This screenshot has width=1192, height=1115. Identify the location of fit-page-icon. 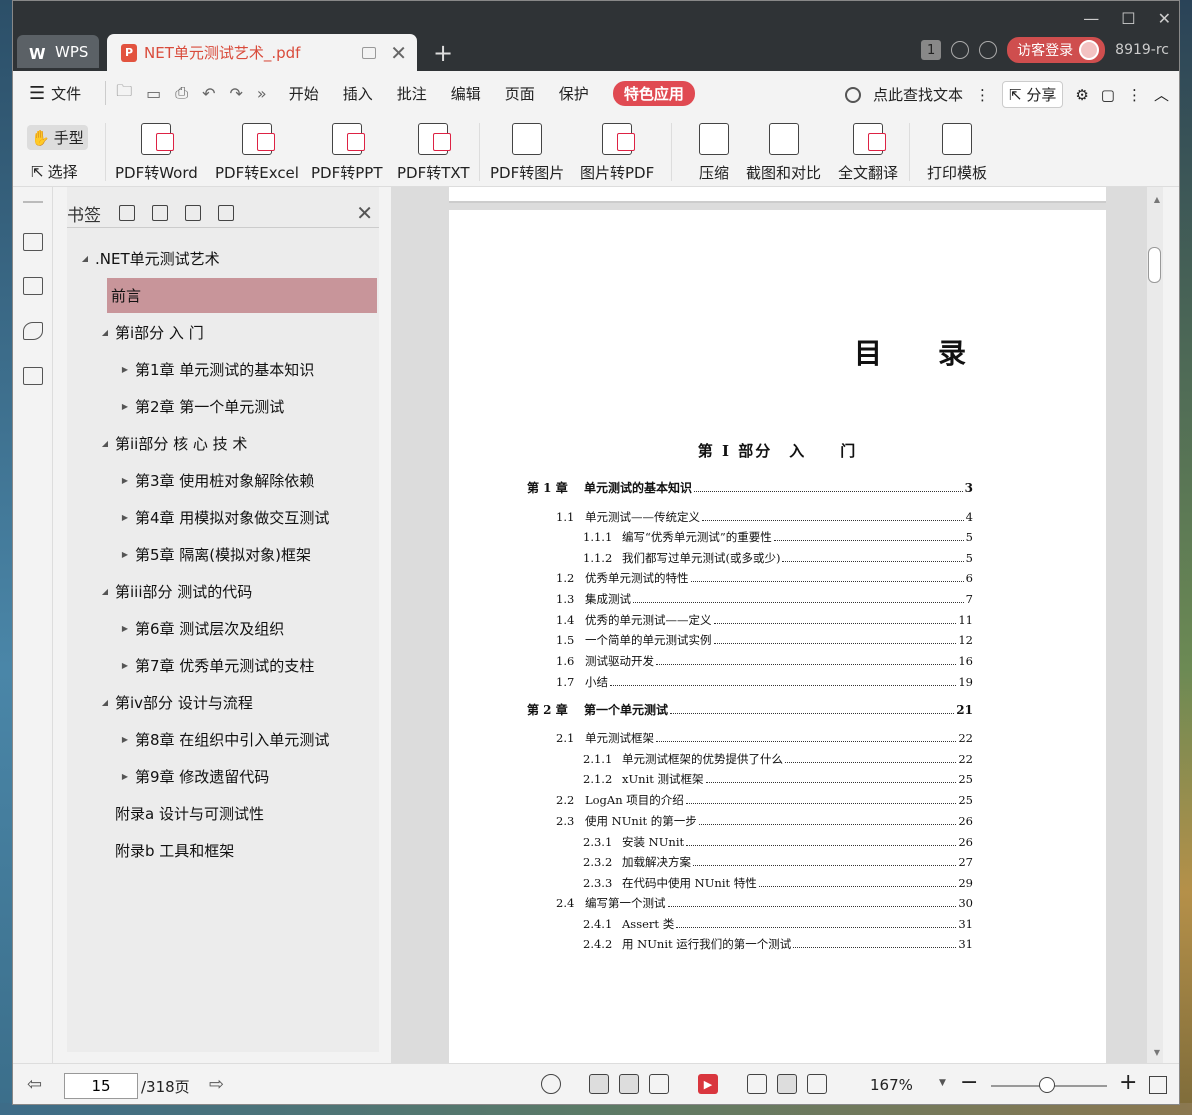
(787, 1084).